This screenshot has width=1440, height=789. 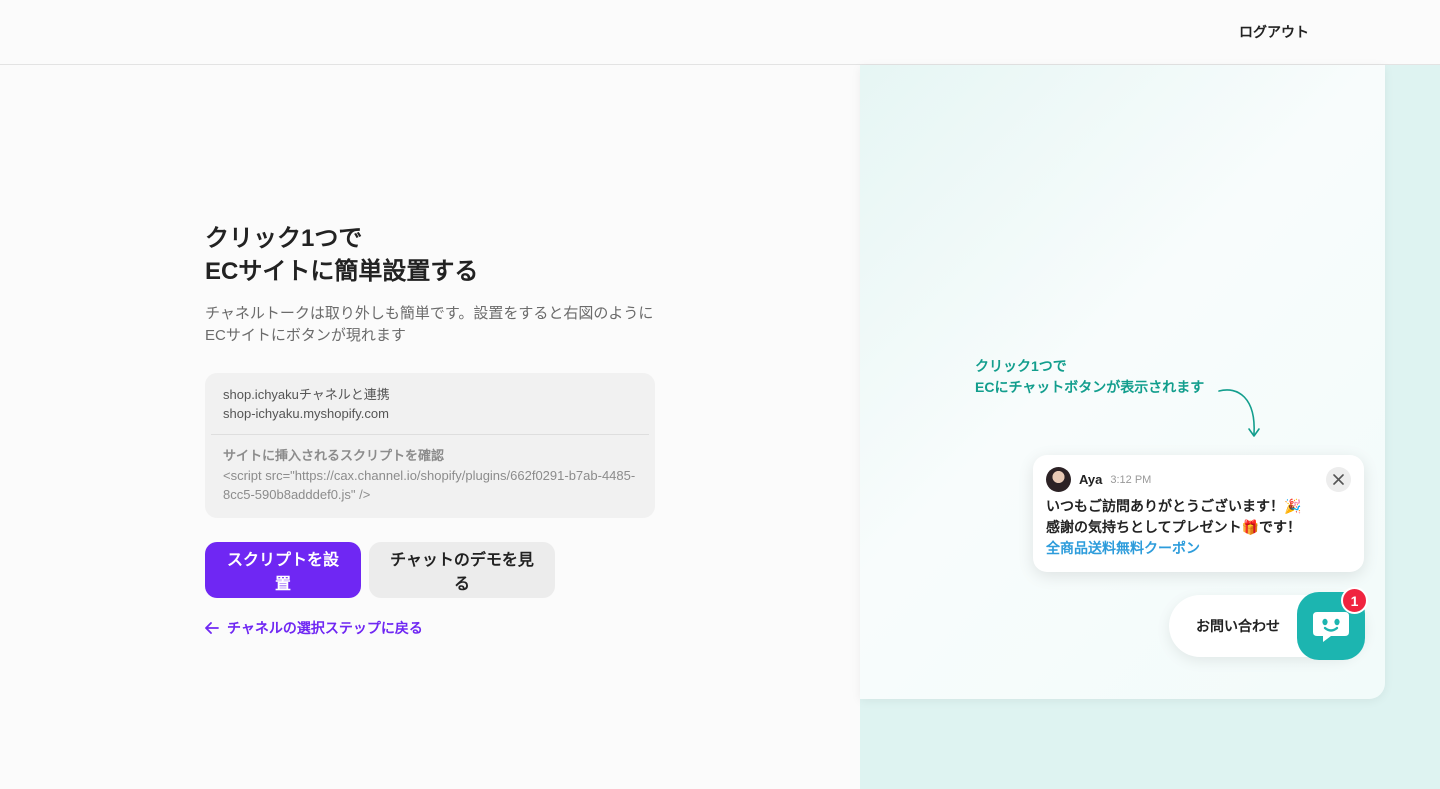 What do you see at coordinates (1354, 600) in the screenshot?
I see `notification-badge: 1` at bounding box center [1354, 600].